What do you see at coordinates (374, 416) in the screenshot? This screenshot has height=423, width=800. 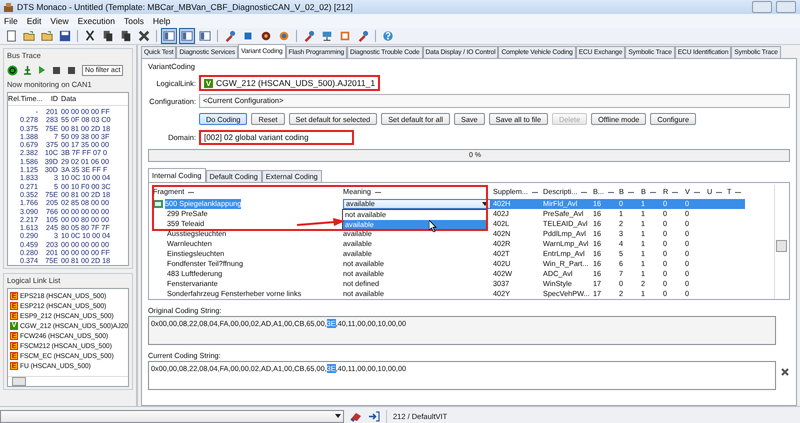 I see `login-icon` at bounding box center [374, 416].